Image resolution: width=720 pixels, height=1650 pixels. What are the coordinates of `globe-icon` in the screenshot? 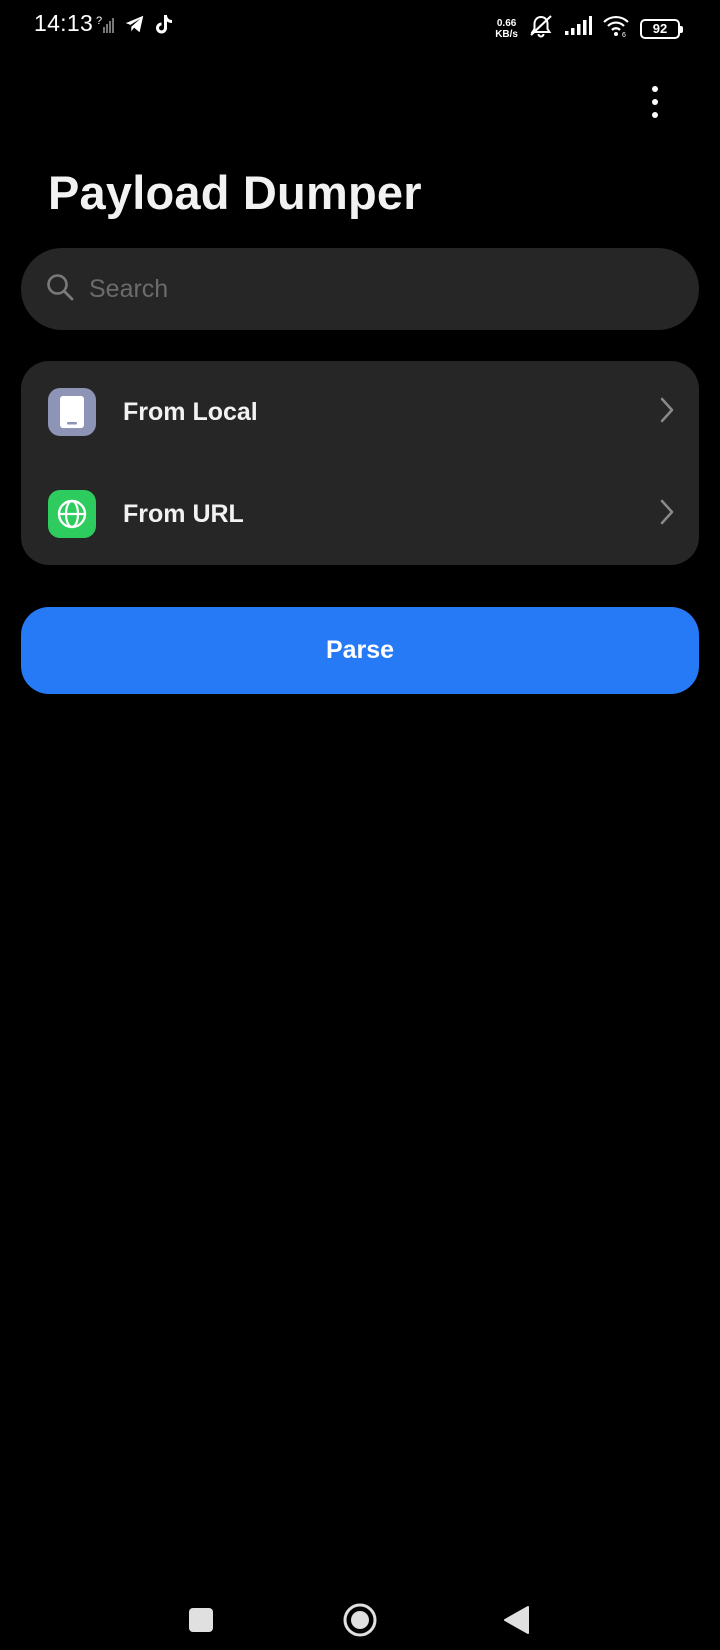 It's located at (72, 514).